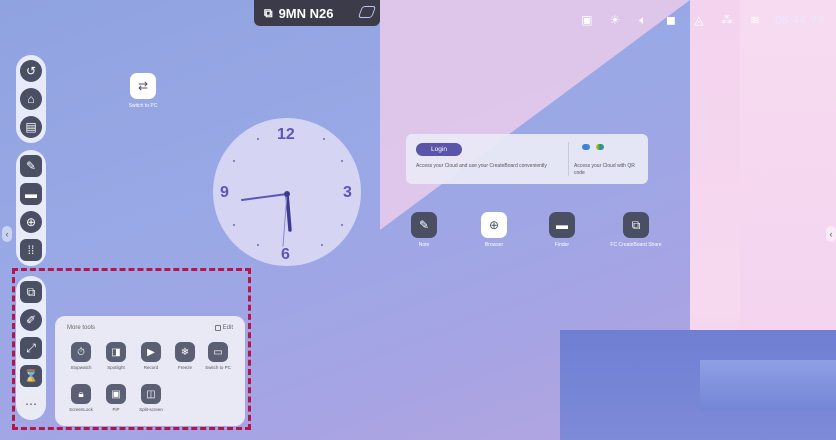 The image size is (836, 440). What do you see at coordinates (586, 147) in the screenshot?
I see `onedrive-icon` at bounding box center [586, 147].